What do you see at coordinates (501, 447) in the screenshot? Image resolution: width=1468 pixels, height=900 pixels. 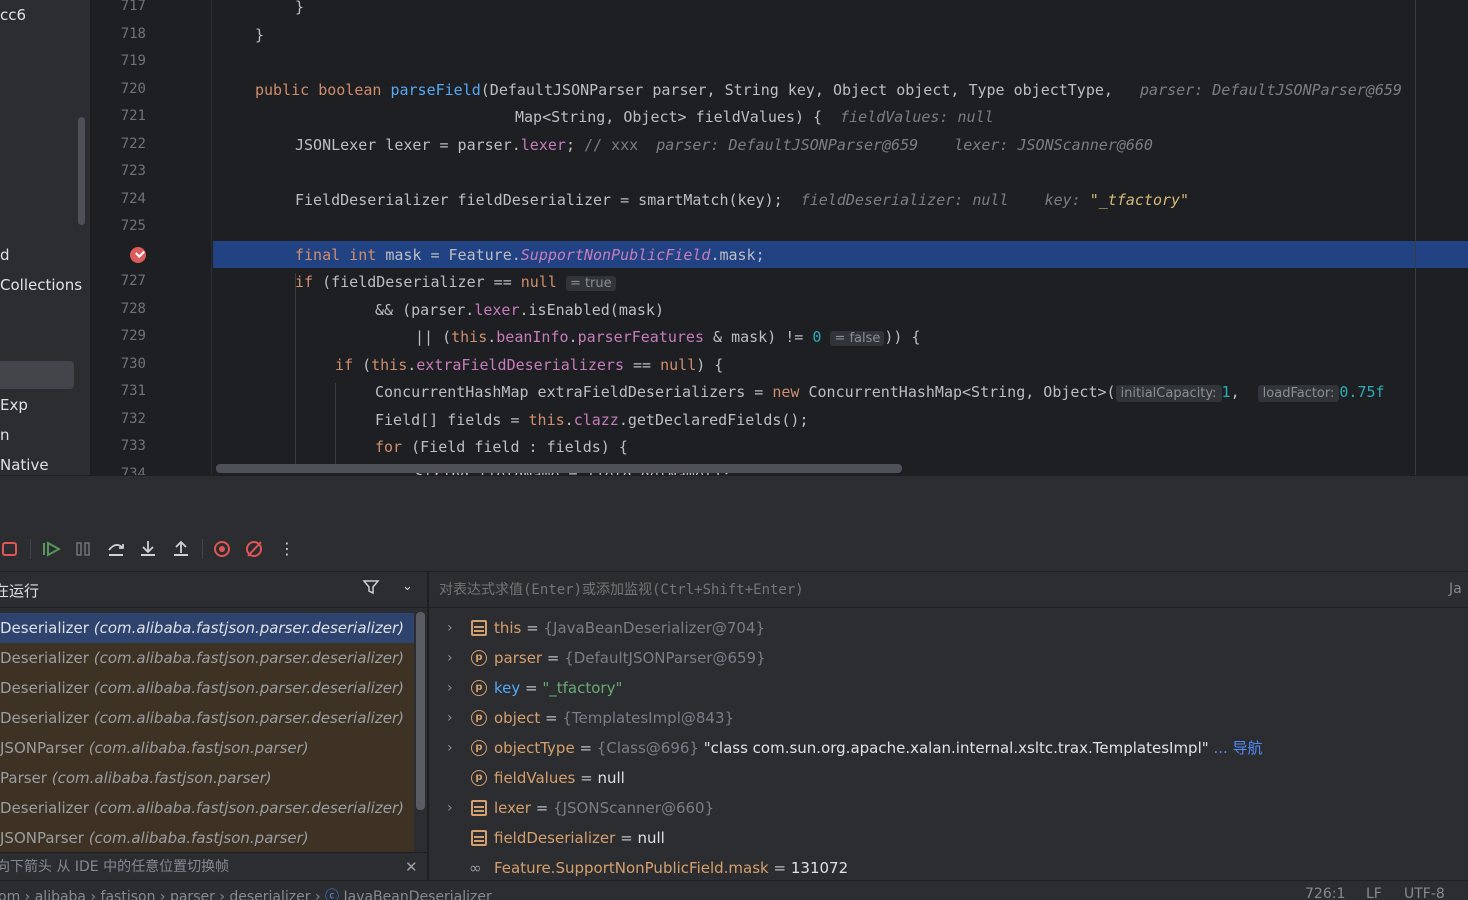 I see `code-line: for (Field field : fields) {` at bounding box center [501, 447].